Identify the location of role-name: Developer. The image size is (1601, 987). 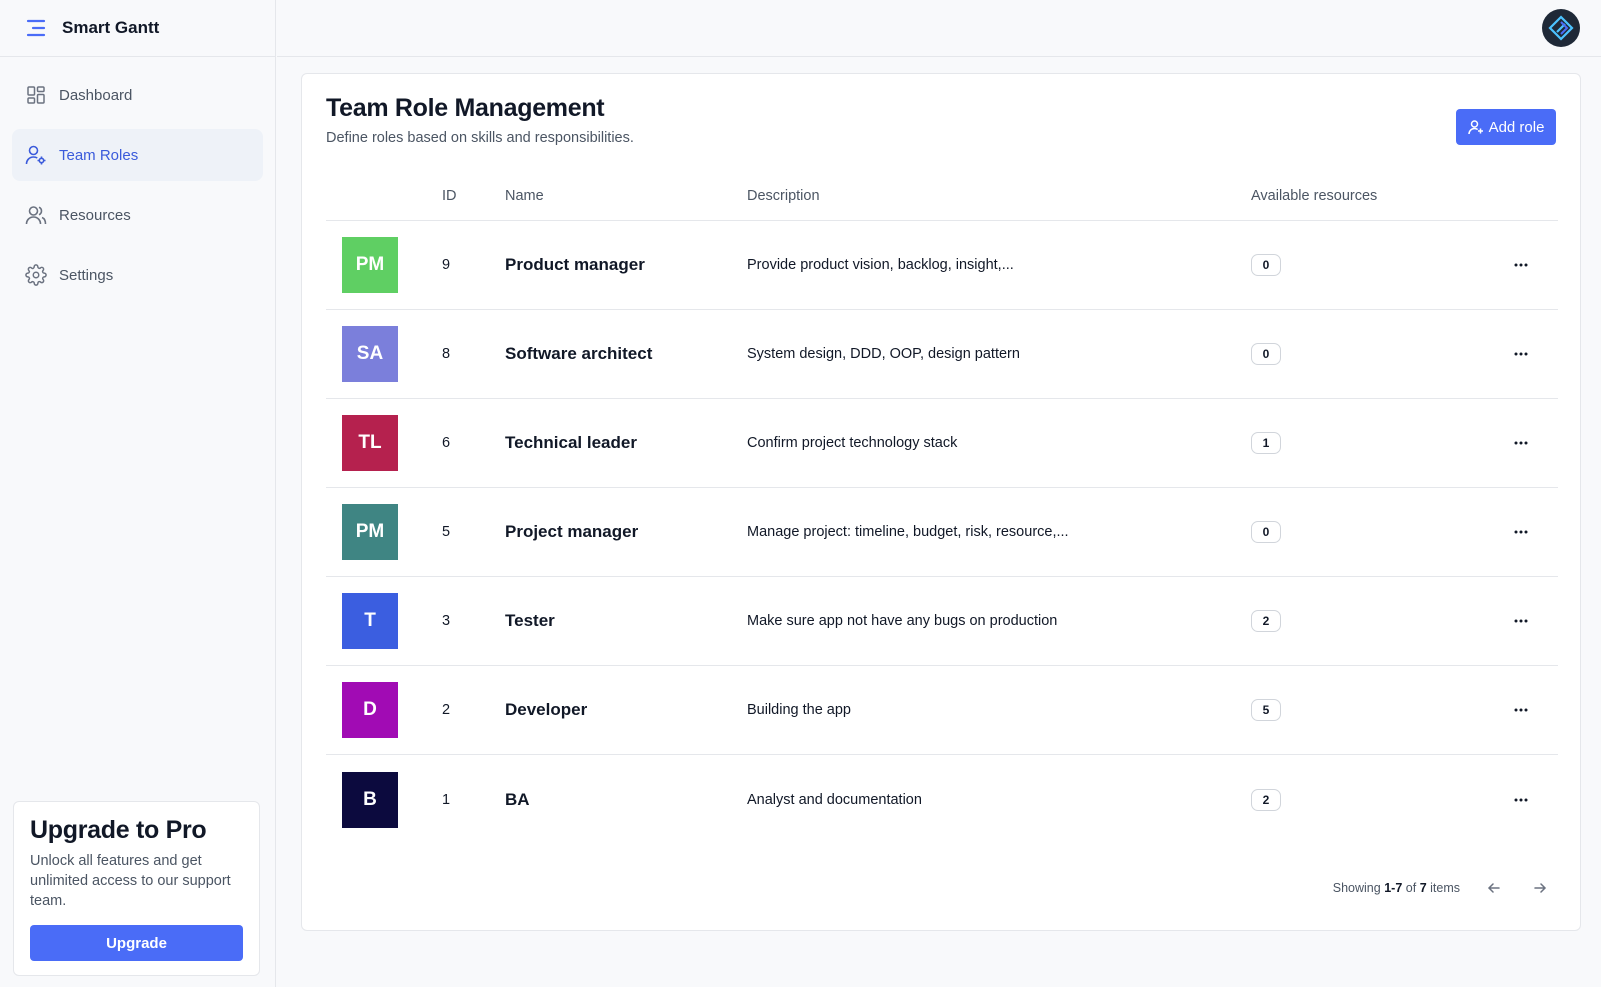
(546, 709).